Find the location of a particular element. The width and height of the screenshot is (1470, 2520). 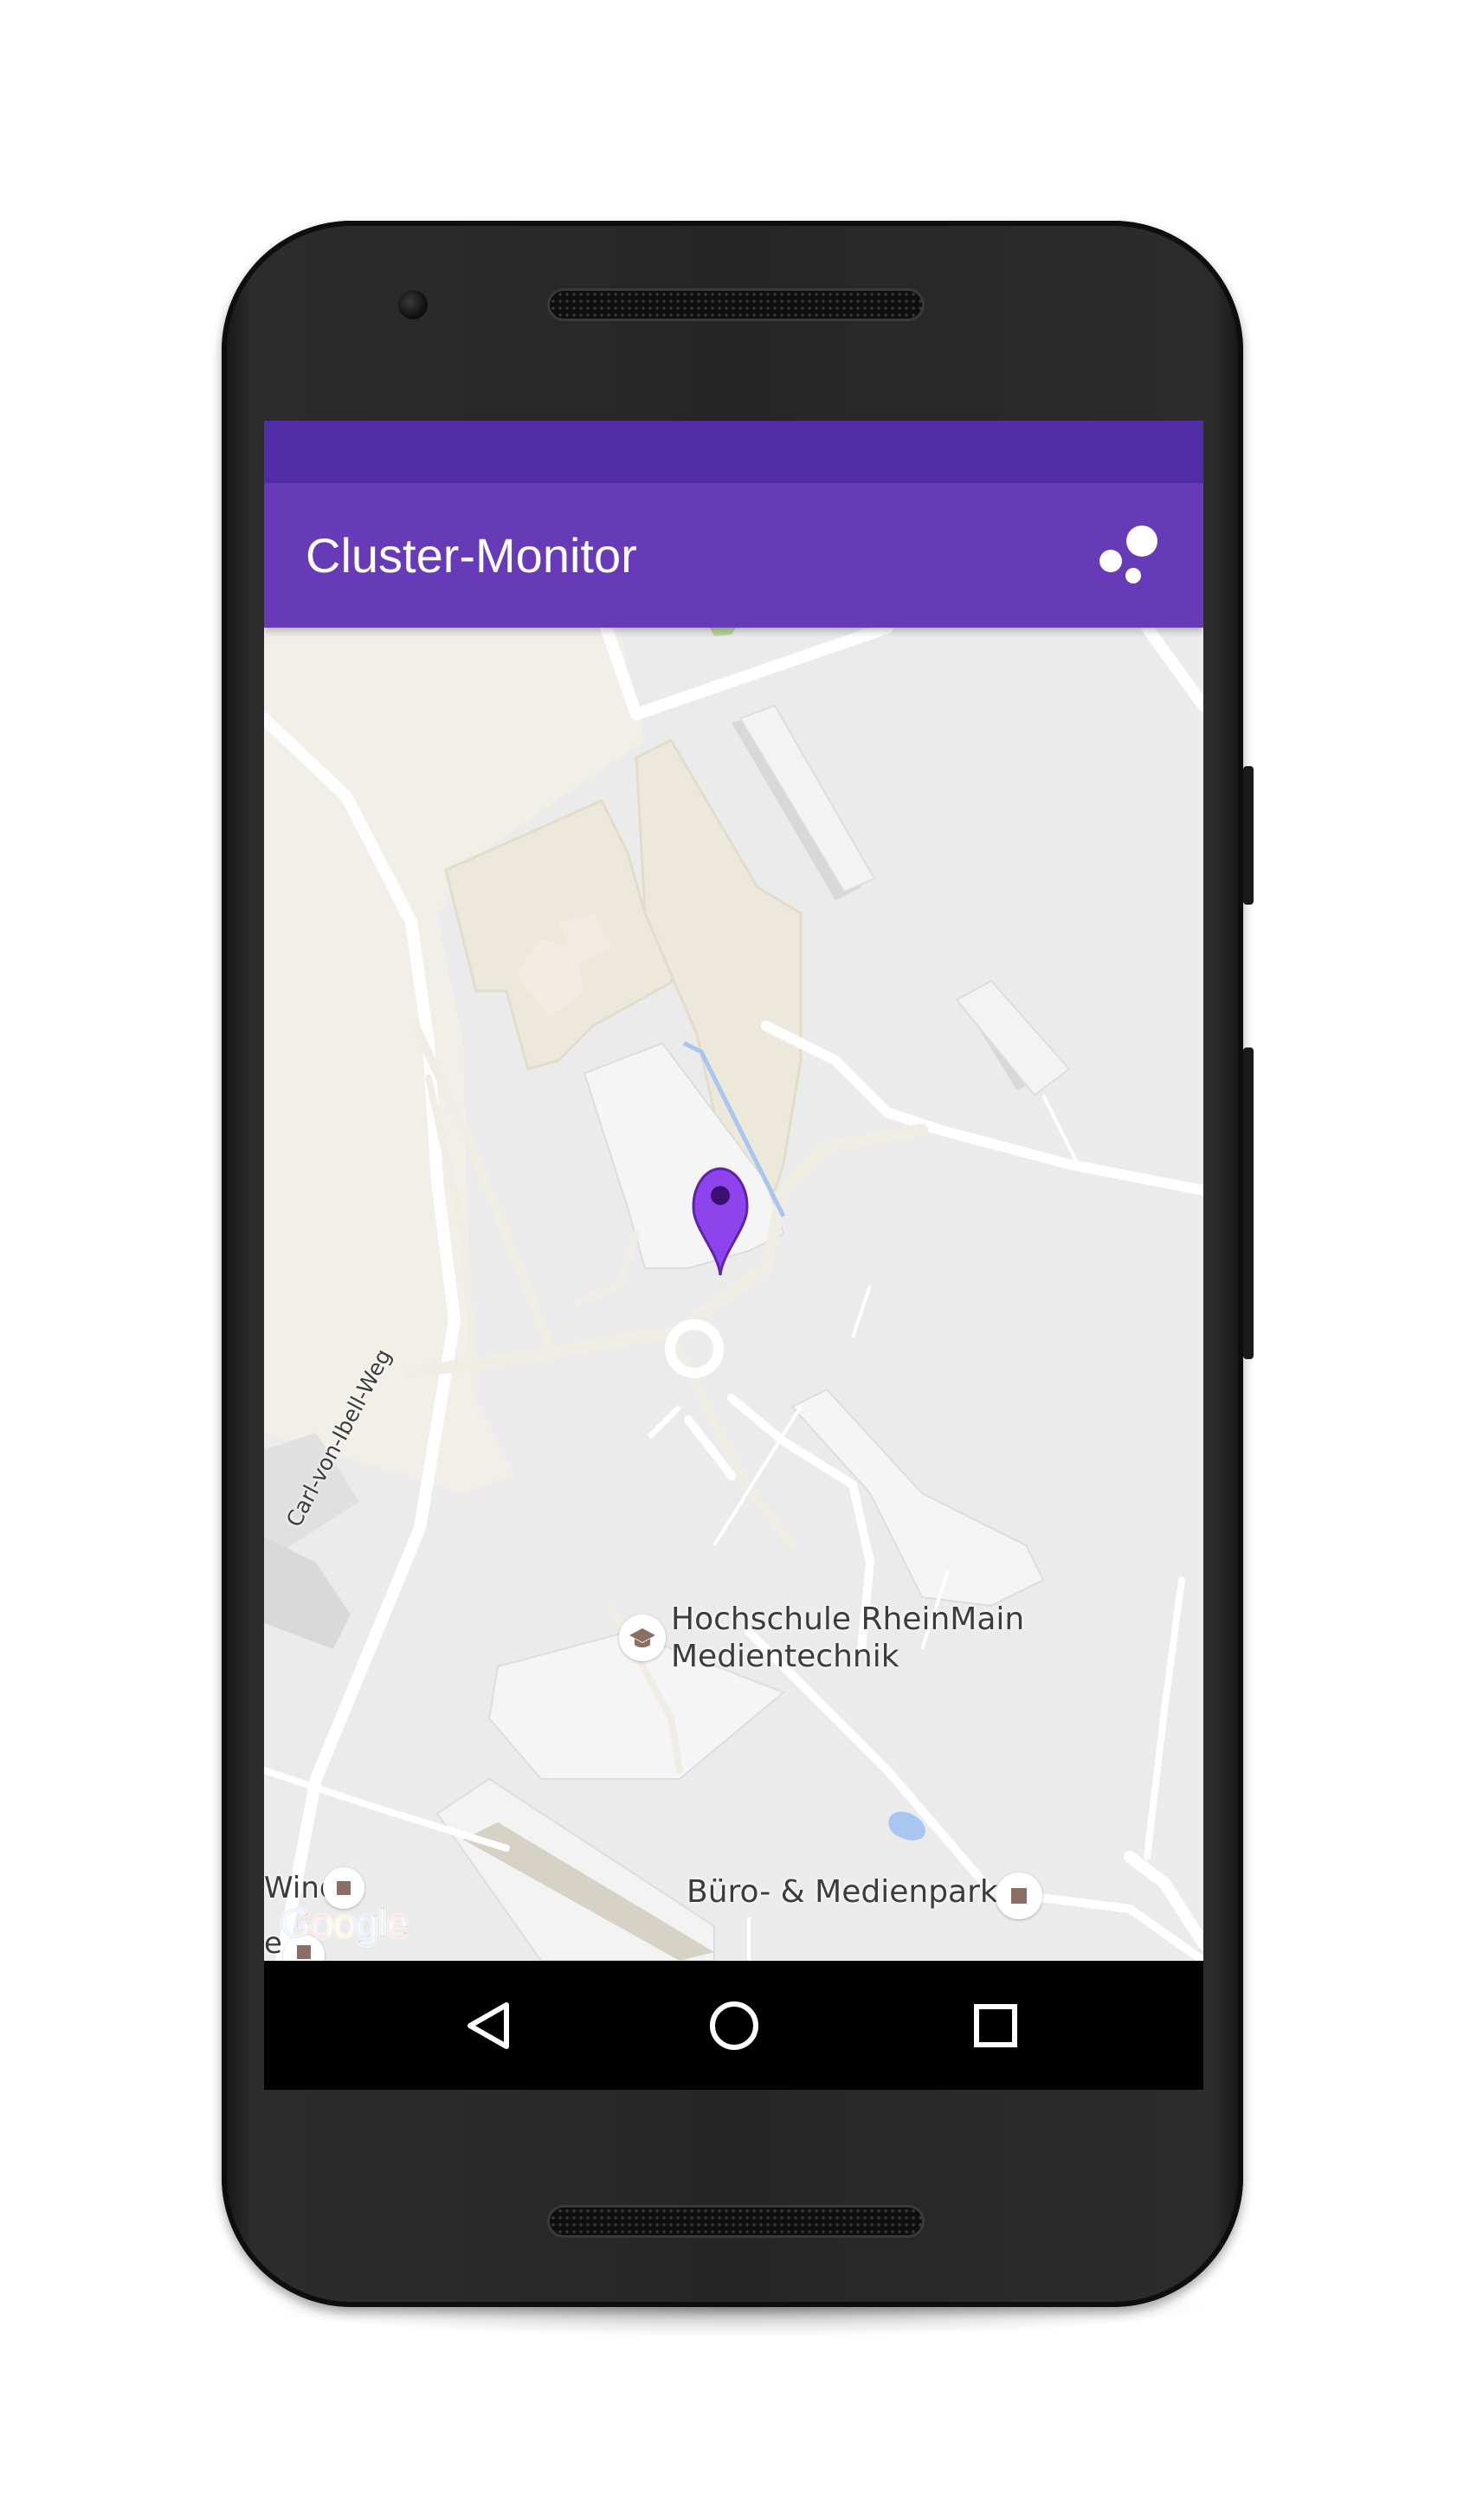

google-logo-text: Google is located at coordinates (345, 1924).